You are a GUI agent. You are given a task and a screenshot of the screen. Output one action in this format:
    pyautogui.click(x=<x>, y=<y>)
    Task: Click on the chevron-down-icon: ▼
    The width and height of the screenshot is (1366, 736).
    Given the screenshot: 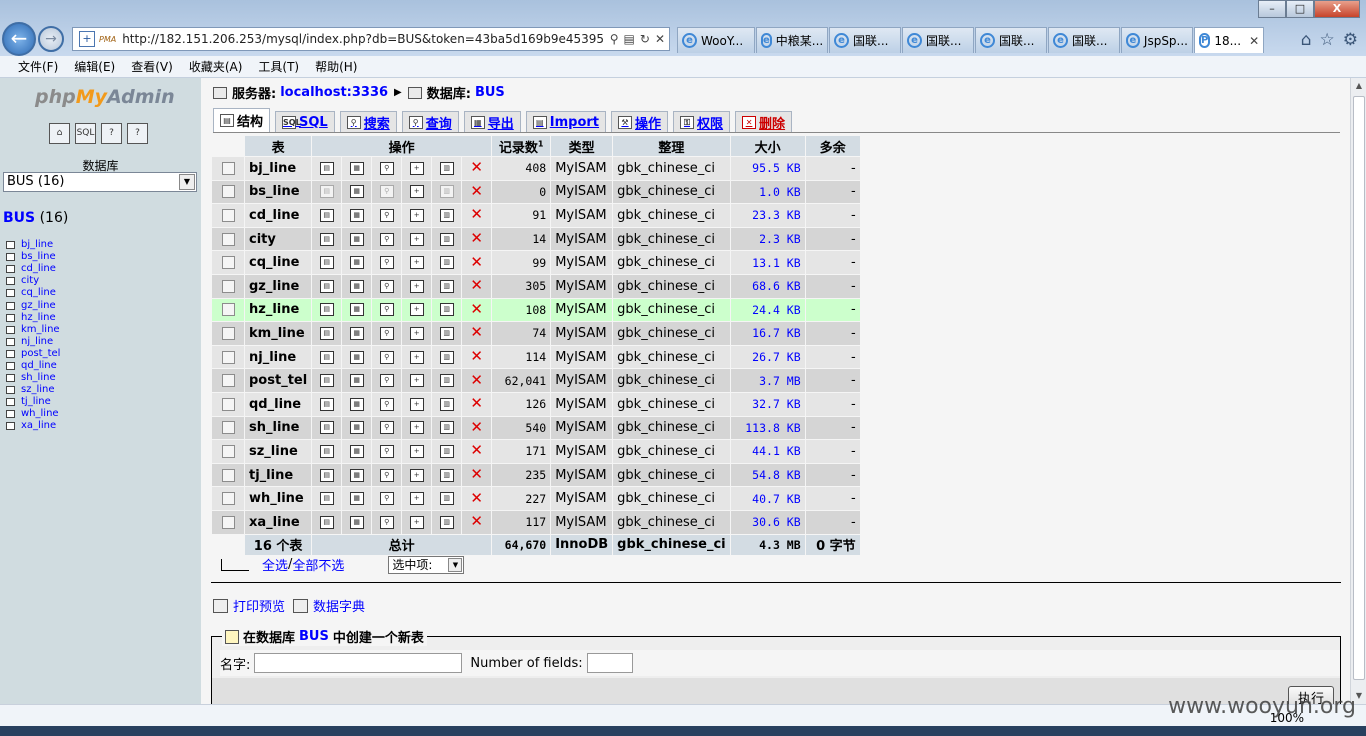 What is the action you would take?
    pyautogui.click(x=455, y=564)
    